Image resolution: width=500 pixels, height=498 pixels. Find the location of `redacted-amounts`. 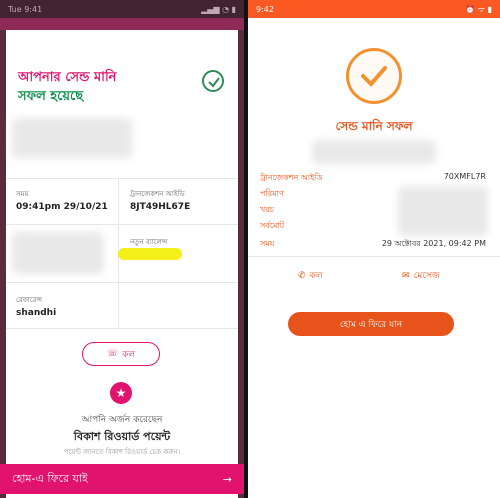

redacted-amounts is located at coordinates (443, 211).